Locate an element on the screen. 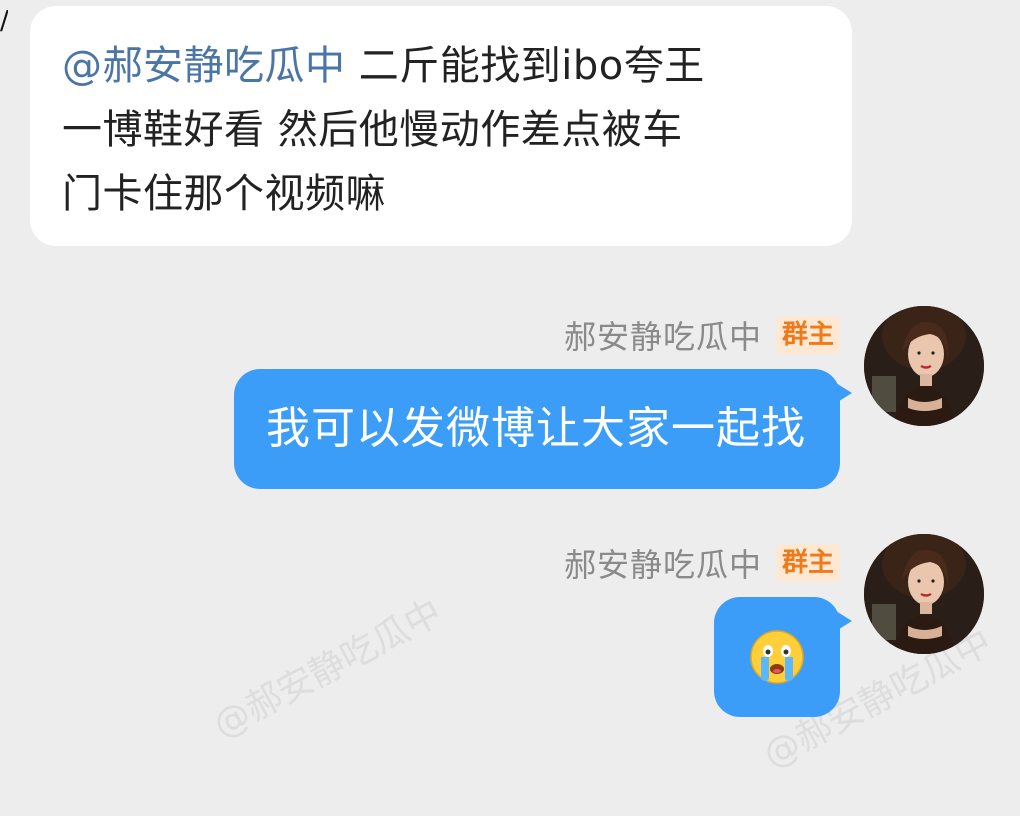 The width and height of the screenshot is (1020, 816). outgoing-emoji-bubble is located at coordinates (783, 657).